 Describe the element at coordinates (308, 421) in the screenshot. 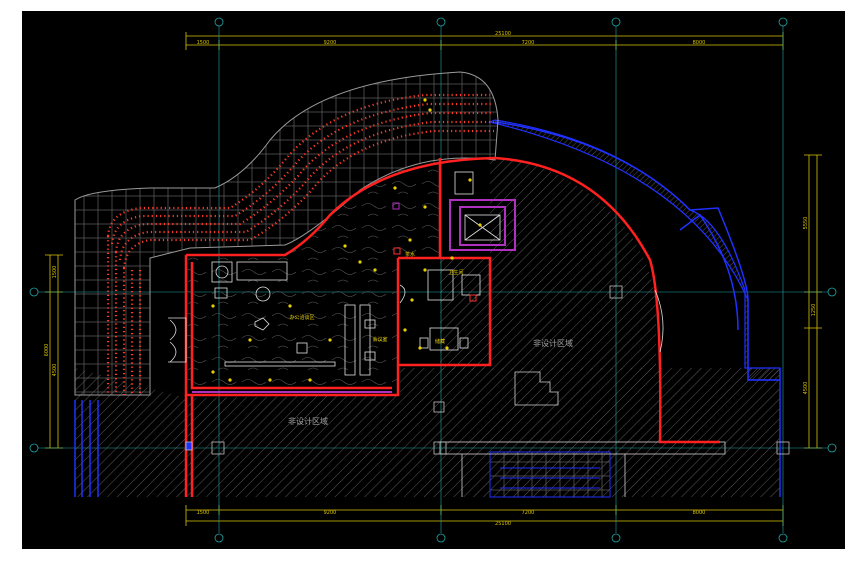

I see `label-non-design-bottom: 非设计区域` at that location.